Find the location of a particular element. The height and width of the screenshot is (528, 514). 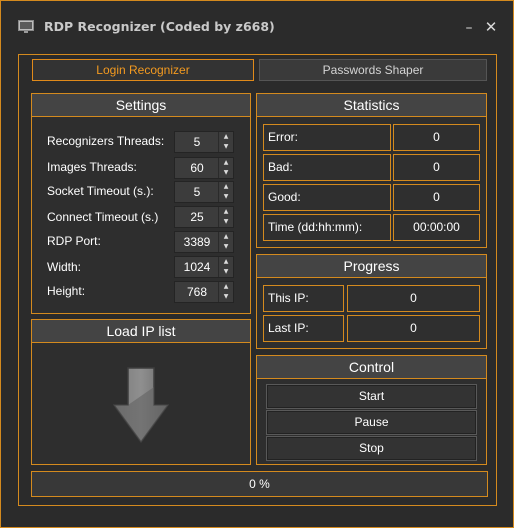

rdp-port-stepper: 3389 ▲ ▼ is located at coordinates (204, 242).